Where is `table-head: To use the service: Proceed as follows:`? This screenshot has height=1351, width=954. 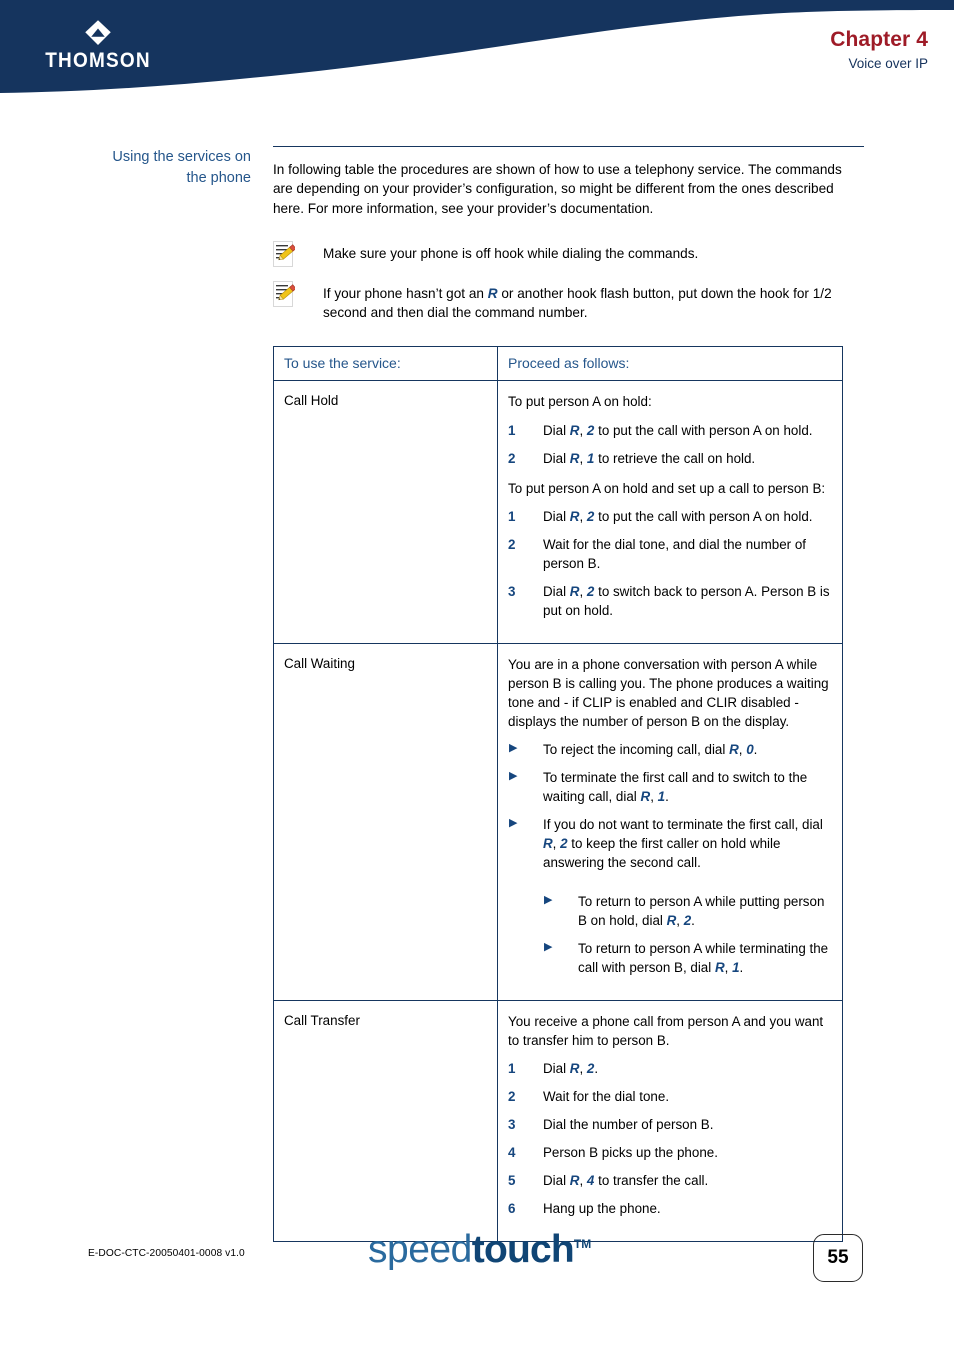
table-head: To use the service: Proceed as follows: is located at coordinates (558, 364).